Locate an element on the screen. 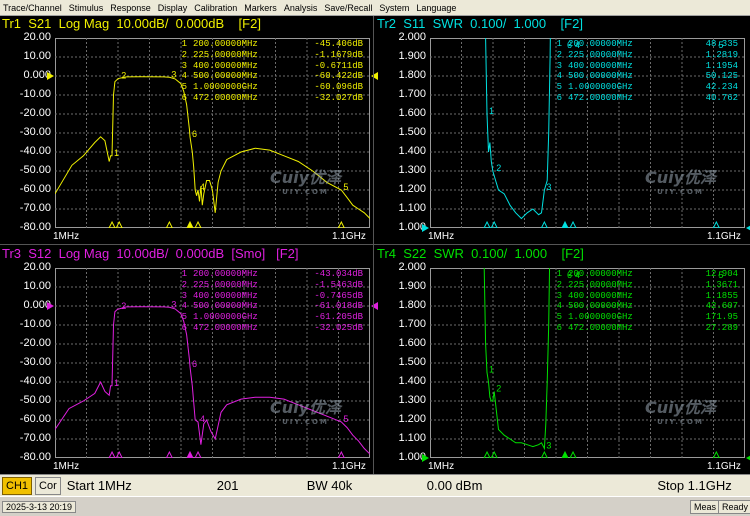  menu-item-calibration: Calibration is located at coordinates (216, 8).